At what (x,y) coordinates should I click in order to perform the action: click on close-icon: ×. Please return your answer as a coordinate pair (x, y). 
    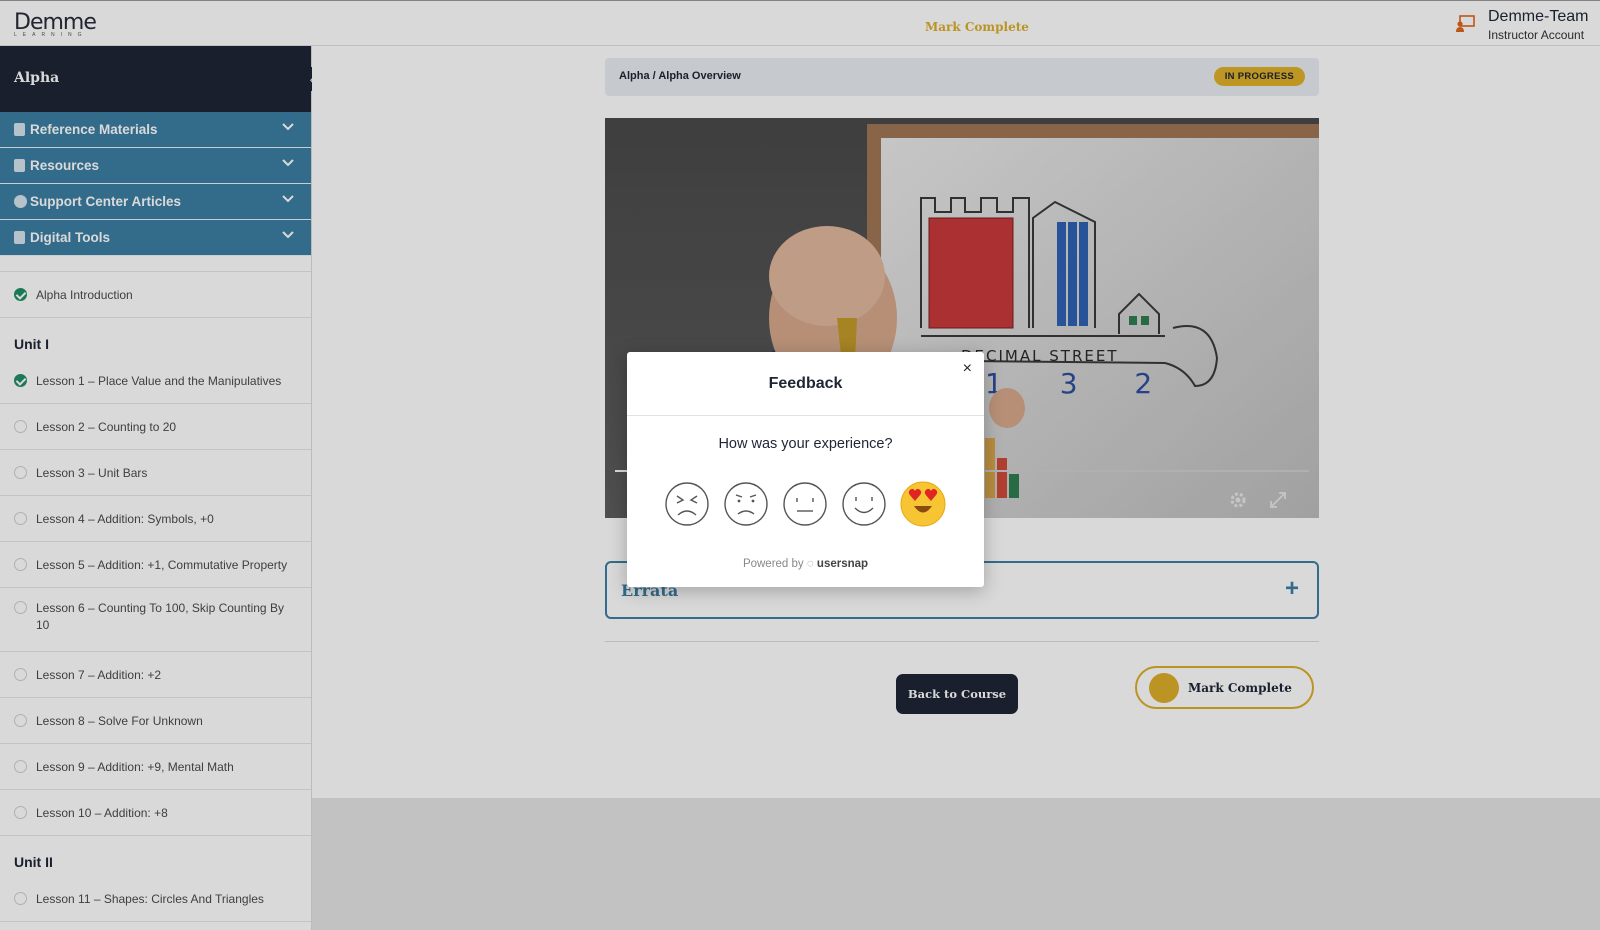
    Looking at the image, I should click on (967, 369).